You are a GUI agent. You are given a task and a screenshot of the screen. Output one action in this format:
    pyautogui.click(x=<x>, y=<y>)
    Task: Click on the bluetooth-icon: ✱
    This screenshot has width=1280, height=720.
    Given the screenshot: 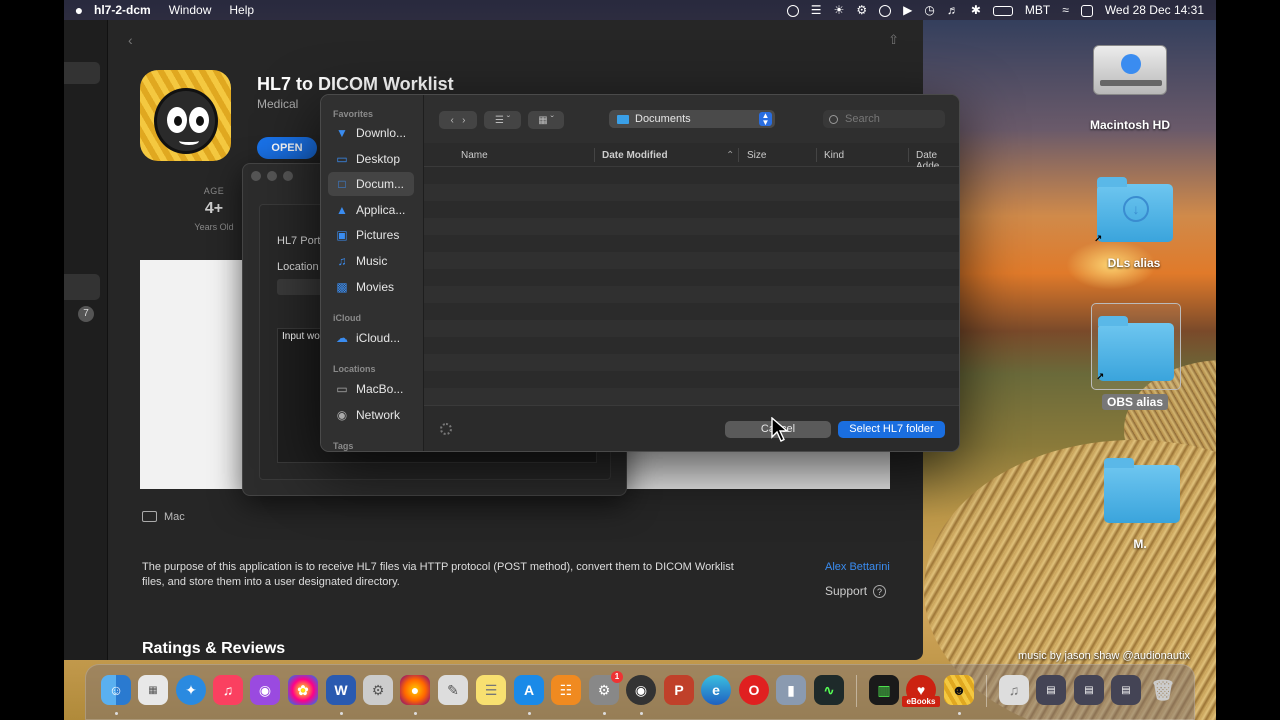 What is the action you would take?
    pyautogui.click(x=976, y=10)
    